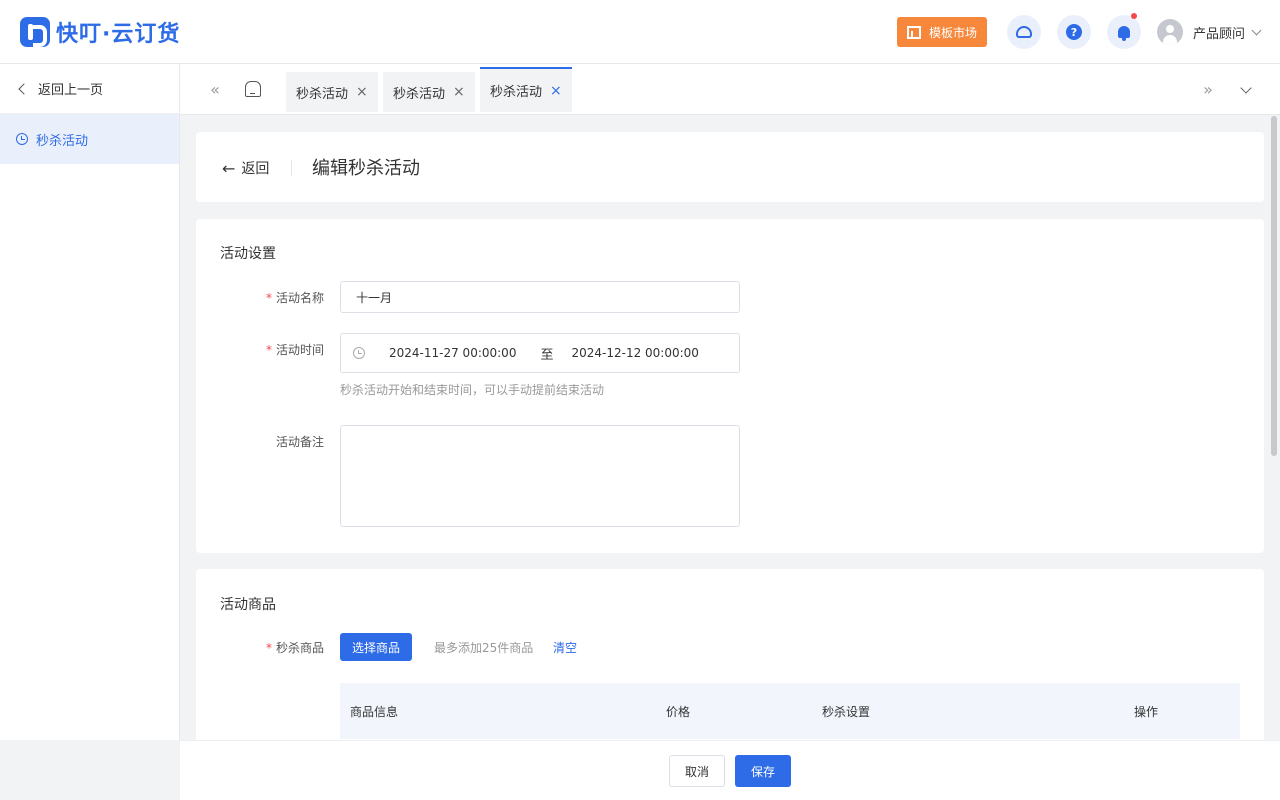 Image resolution: width=1280 pixels, height=800 pixels. What do you see at coordinates (1146, 712) in the screenshot?
I see `column-header: 操作` at bounding box center [1146, 712].